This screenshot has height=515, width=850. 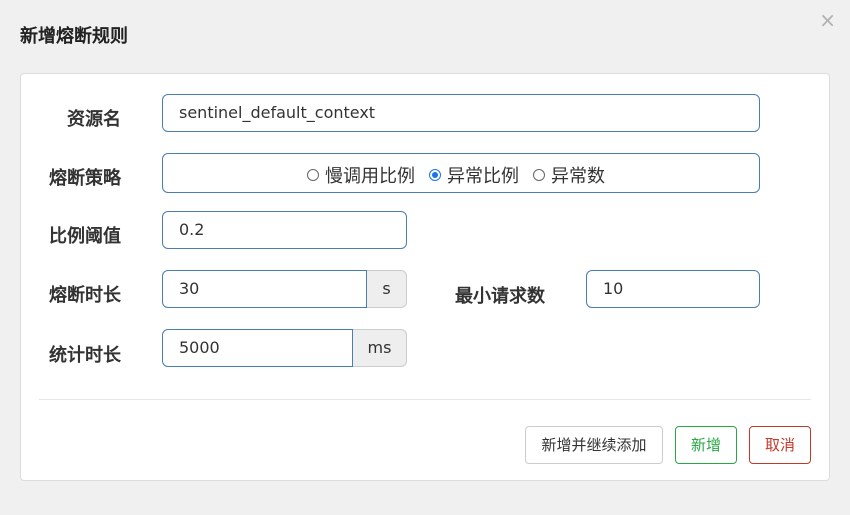 I want to click on stat-duration-label: 统计时长, so click(x=85, y=355).